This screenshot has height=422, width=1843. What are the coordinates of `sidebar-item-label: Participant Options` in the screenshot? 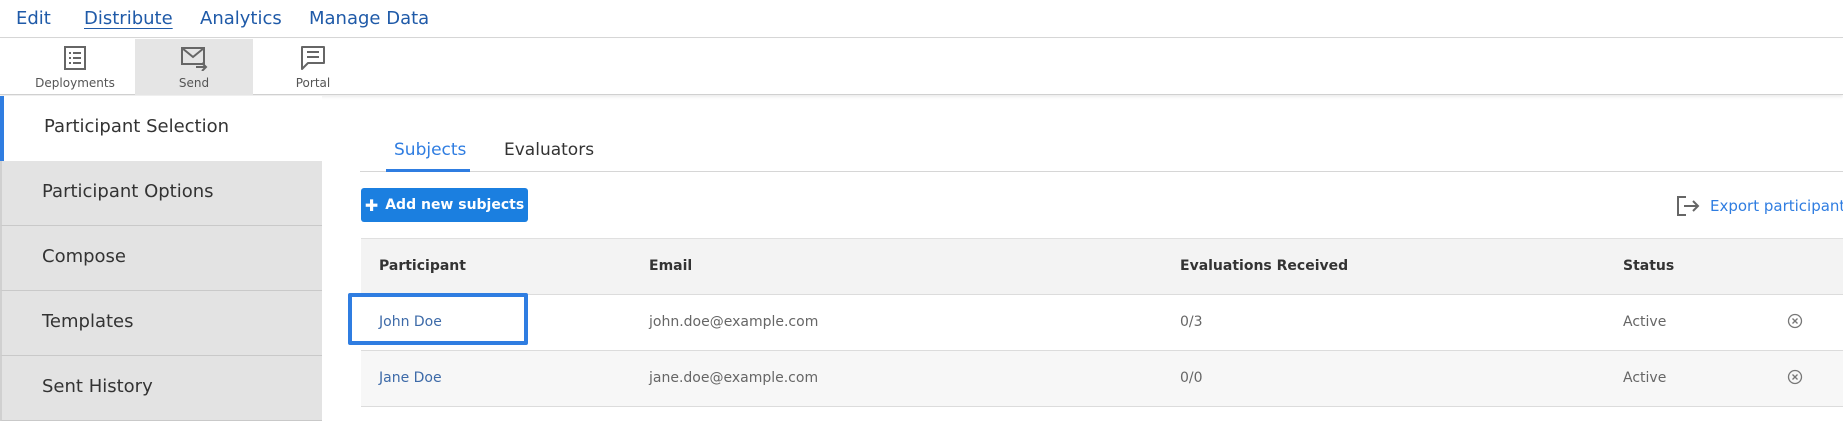 It's located at (128, 191).